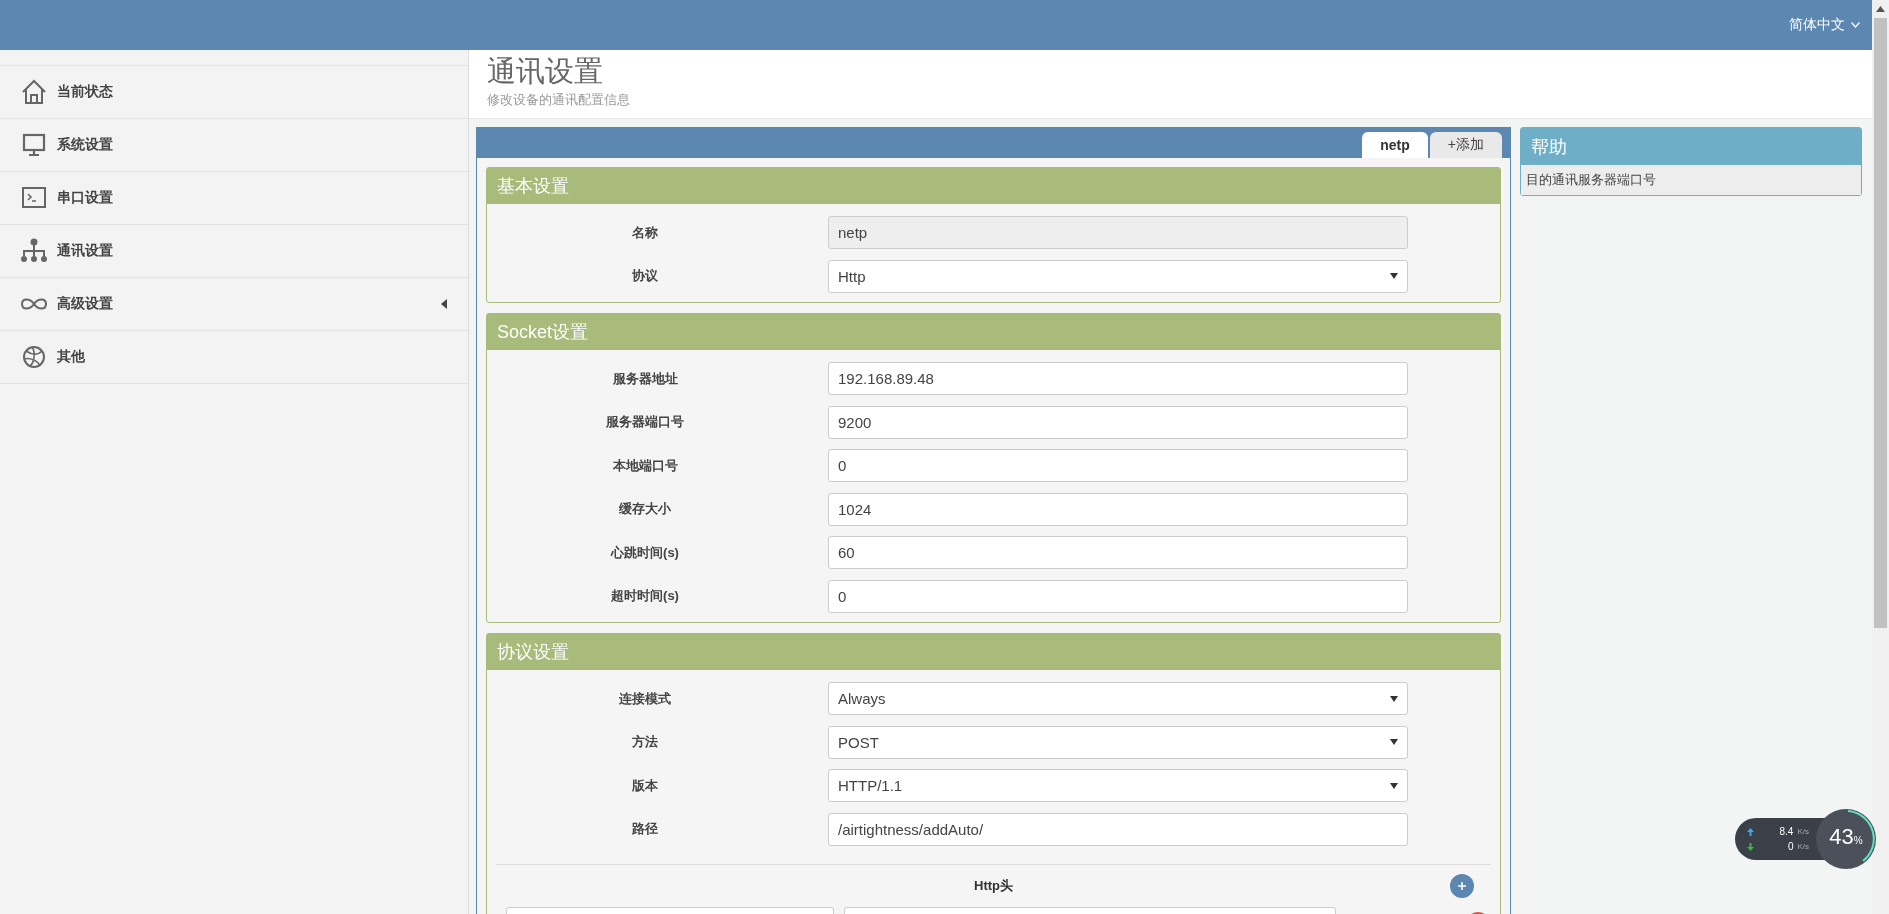  I want to click on network-icon, so click(34, 251).